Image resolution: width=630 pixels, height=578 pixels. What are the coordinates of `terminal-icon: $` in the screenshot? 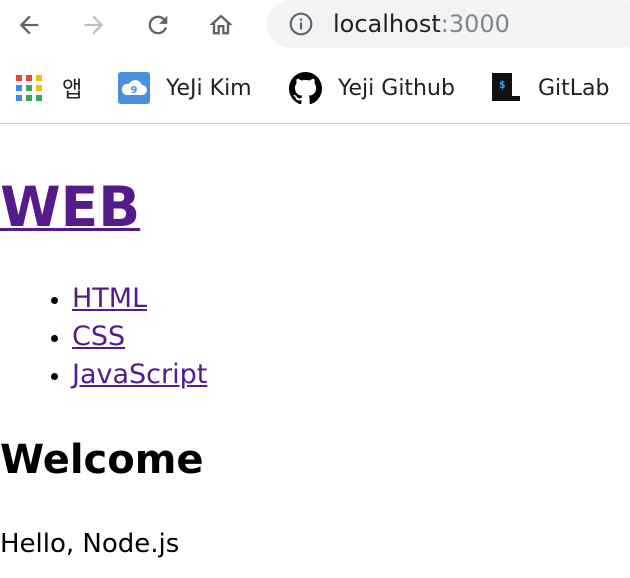 It's located at (506, 87).